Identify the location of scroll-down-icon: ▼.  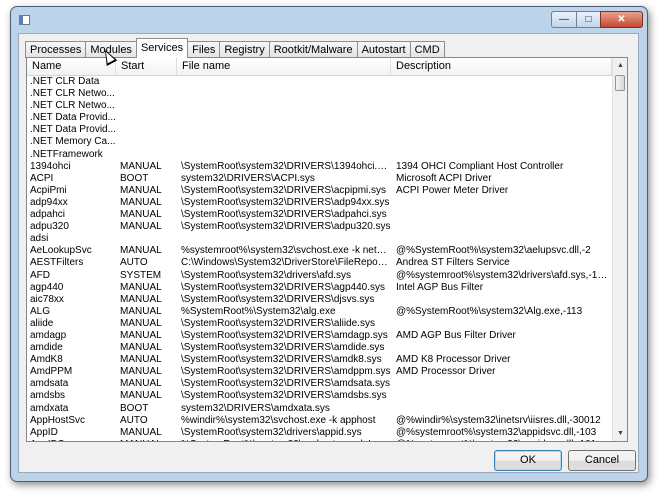
(620, 433).